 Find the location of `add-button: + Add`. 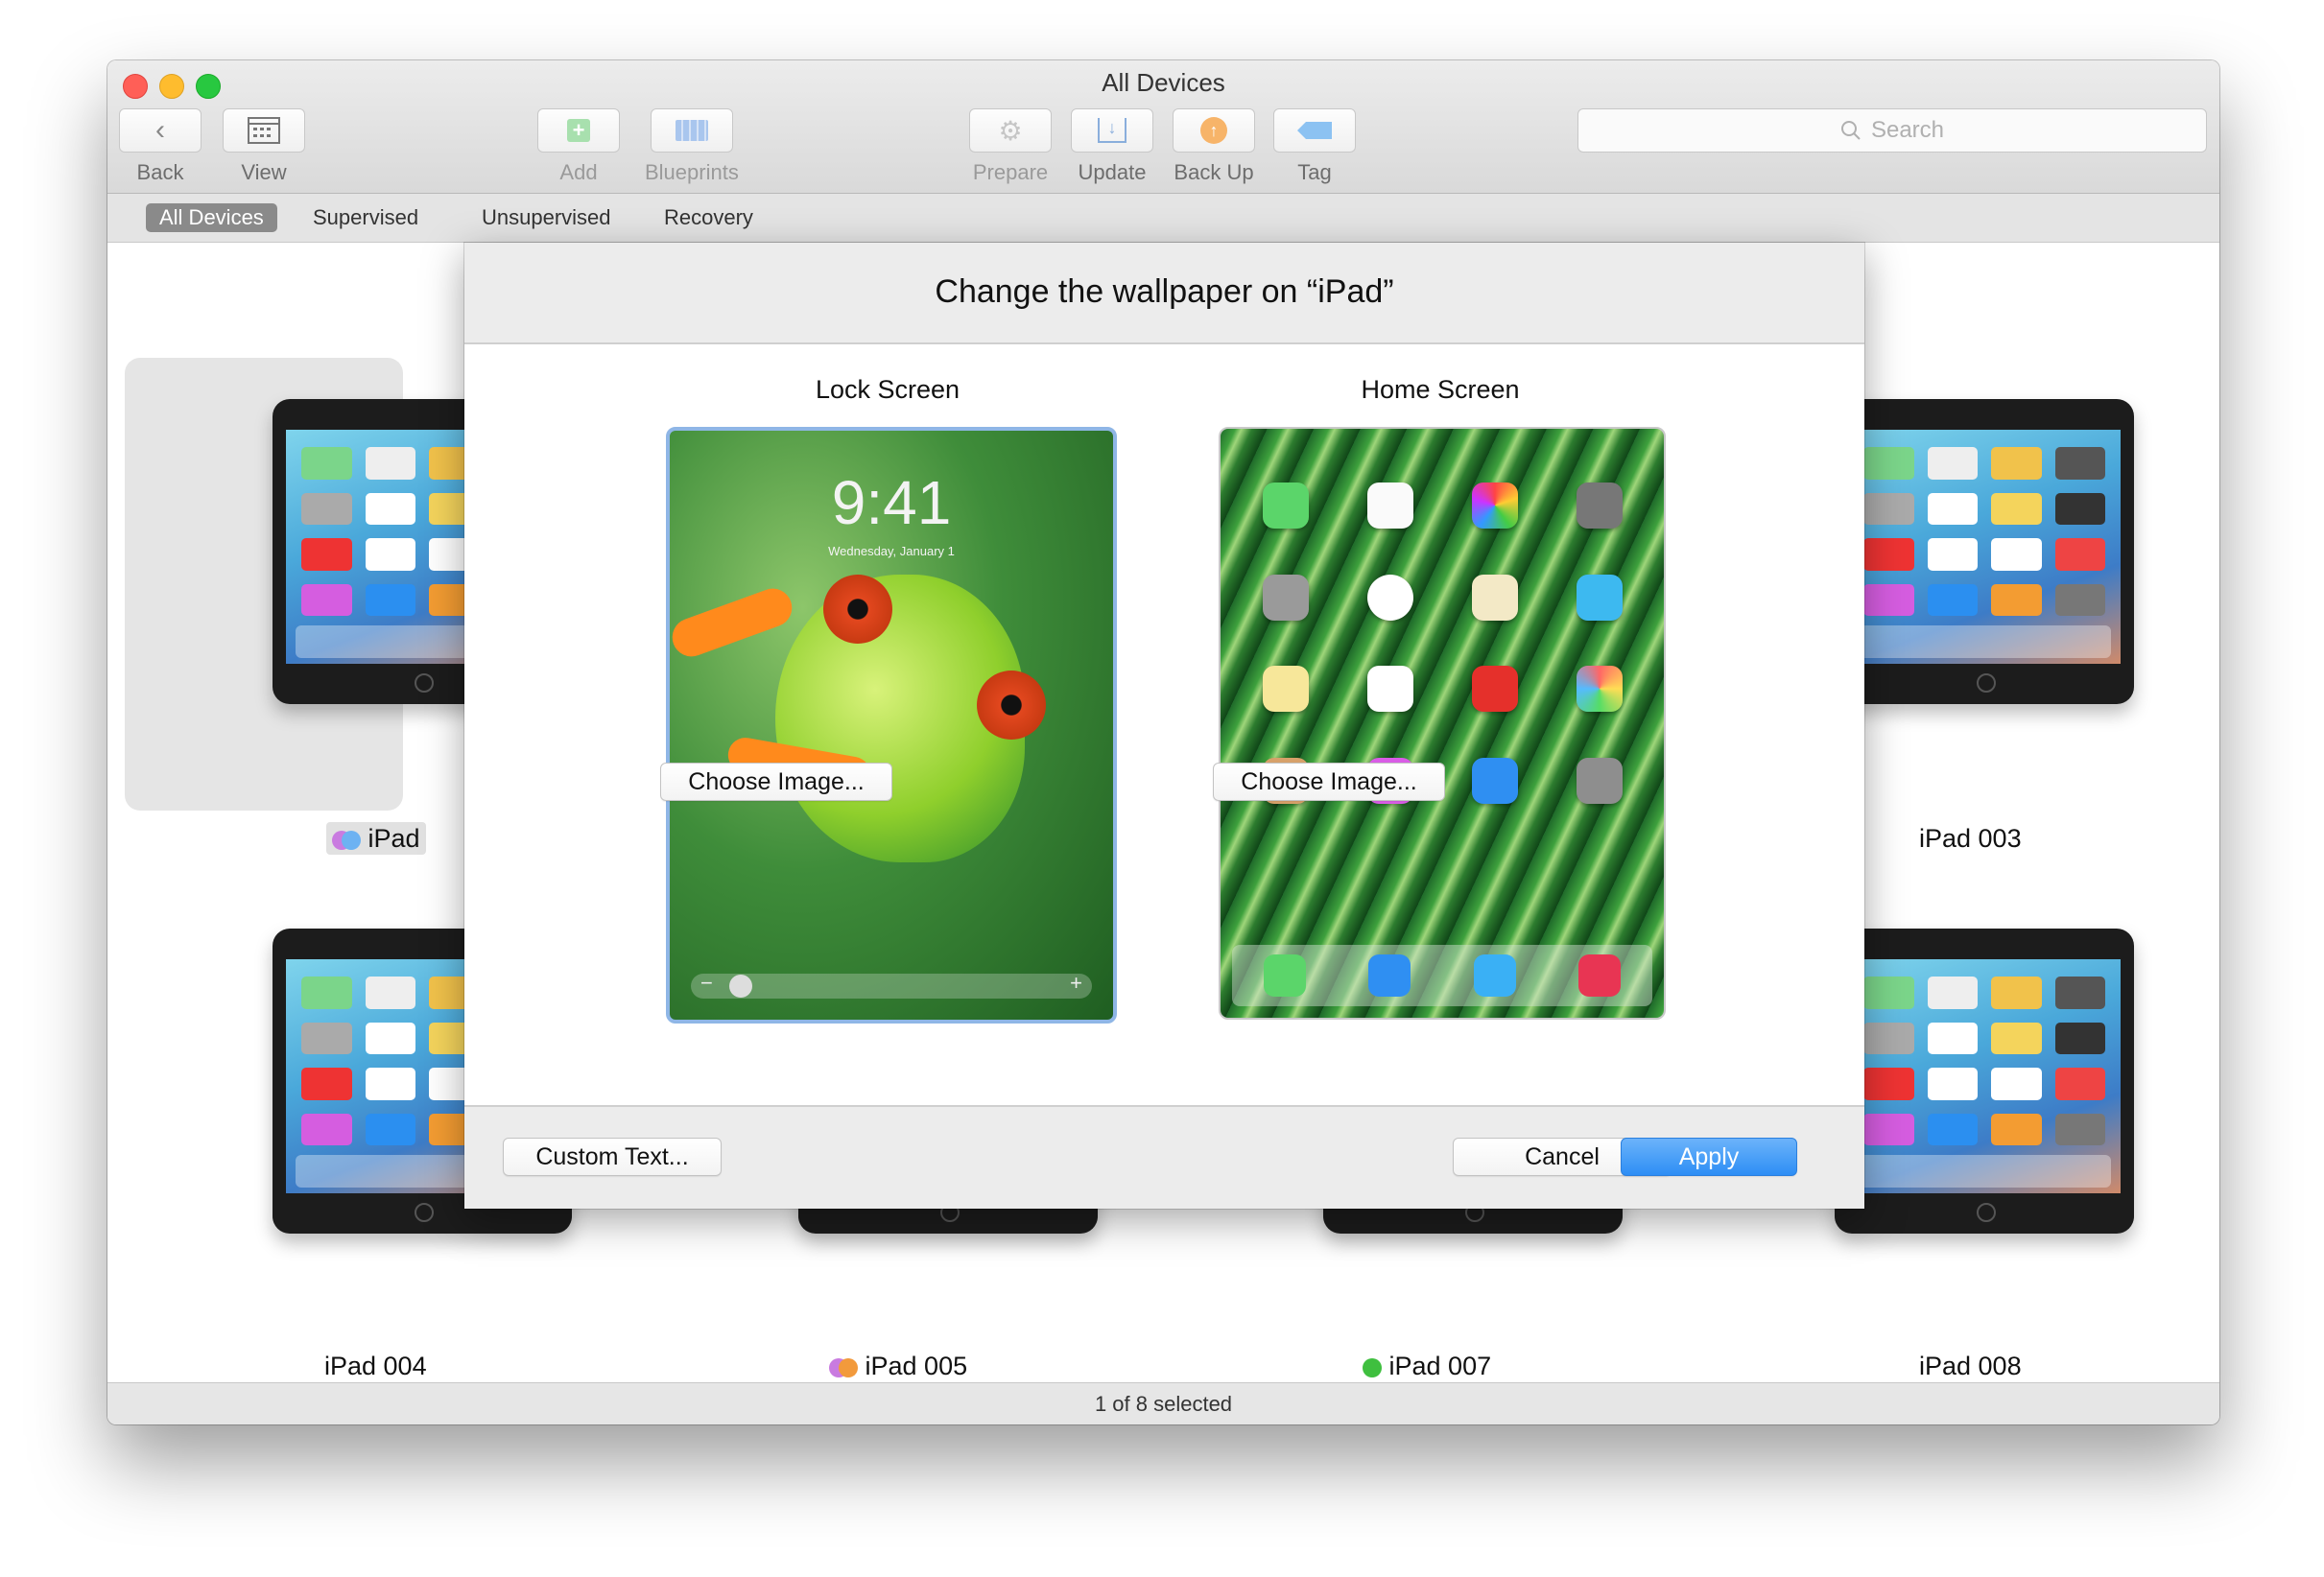

add-button: + Add is located at coordinates (578, 146).